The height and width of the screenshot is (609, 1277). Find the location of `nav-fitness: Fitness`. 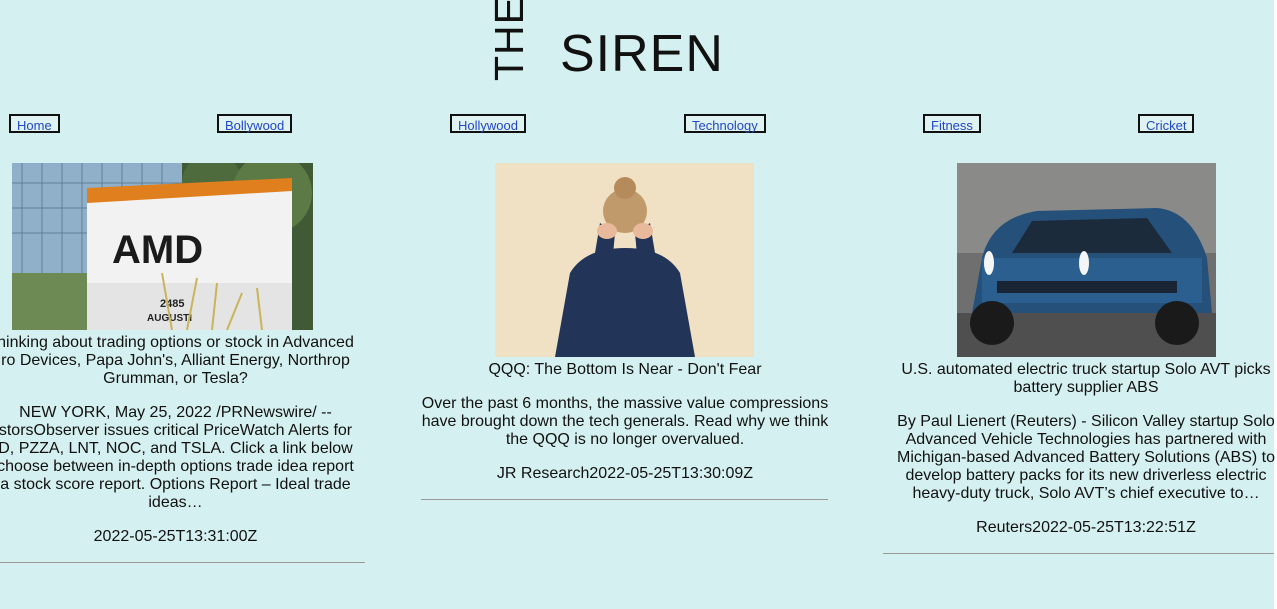

nav-fitness: Fitness is located at coordinates (952, 123).